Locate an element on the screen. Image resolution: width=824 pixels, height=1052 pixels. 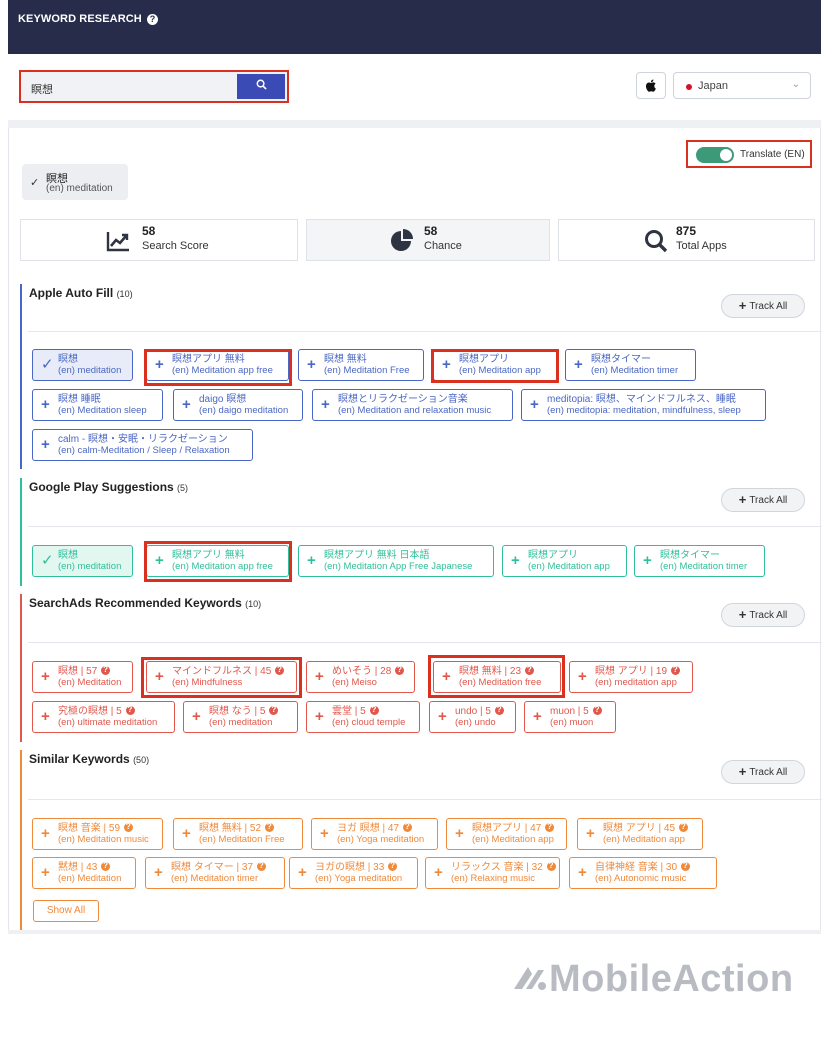
section-title-searchads: SearchAds Recommended Keywords (10) is located at coordinates (145, 603).